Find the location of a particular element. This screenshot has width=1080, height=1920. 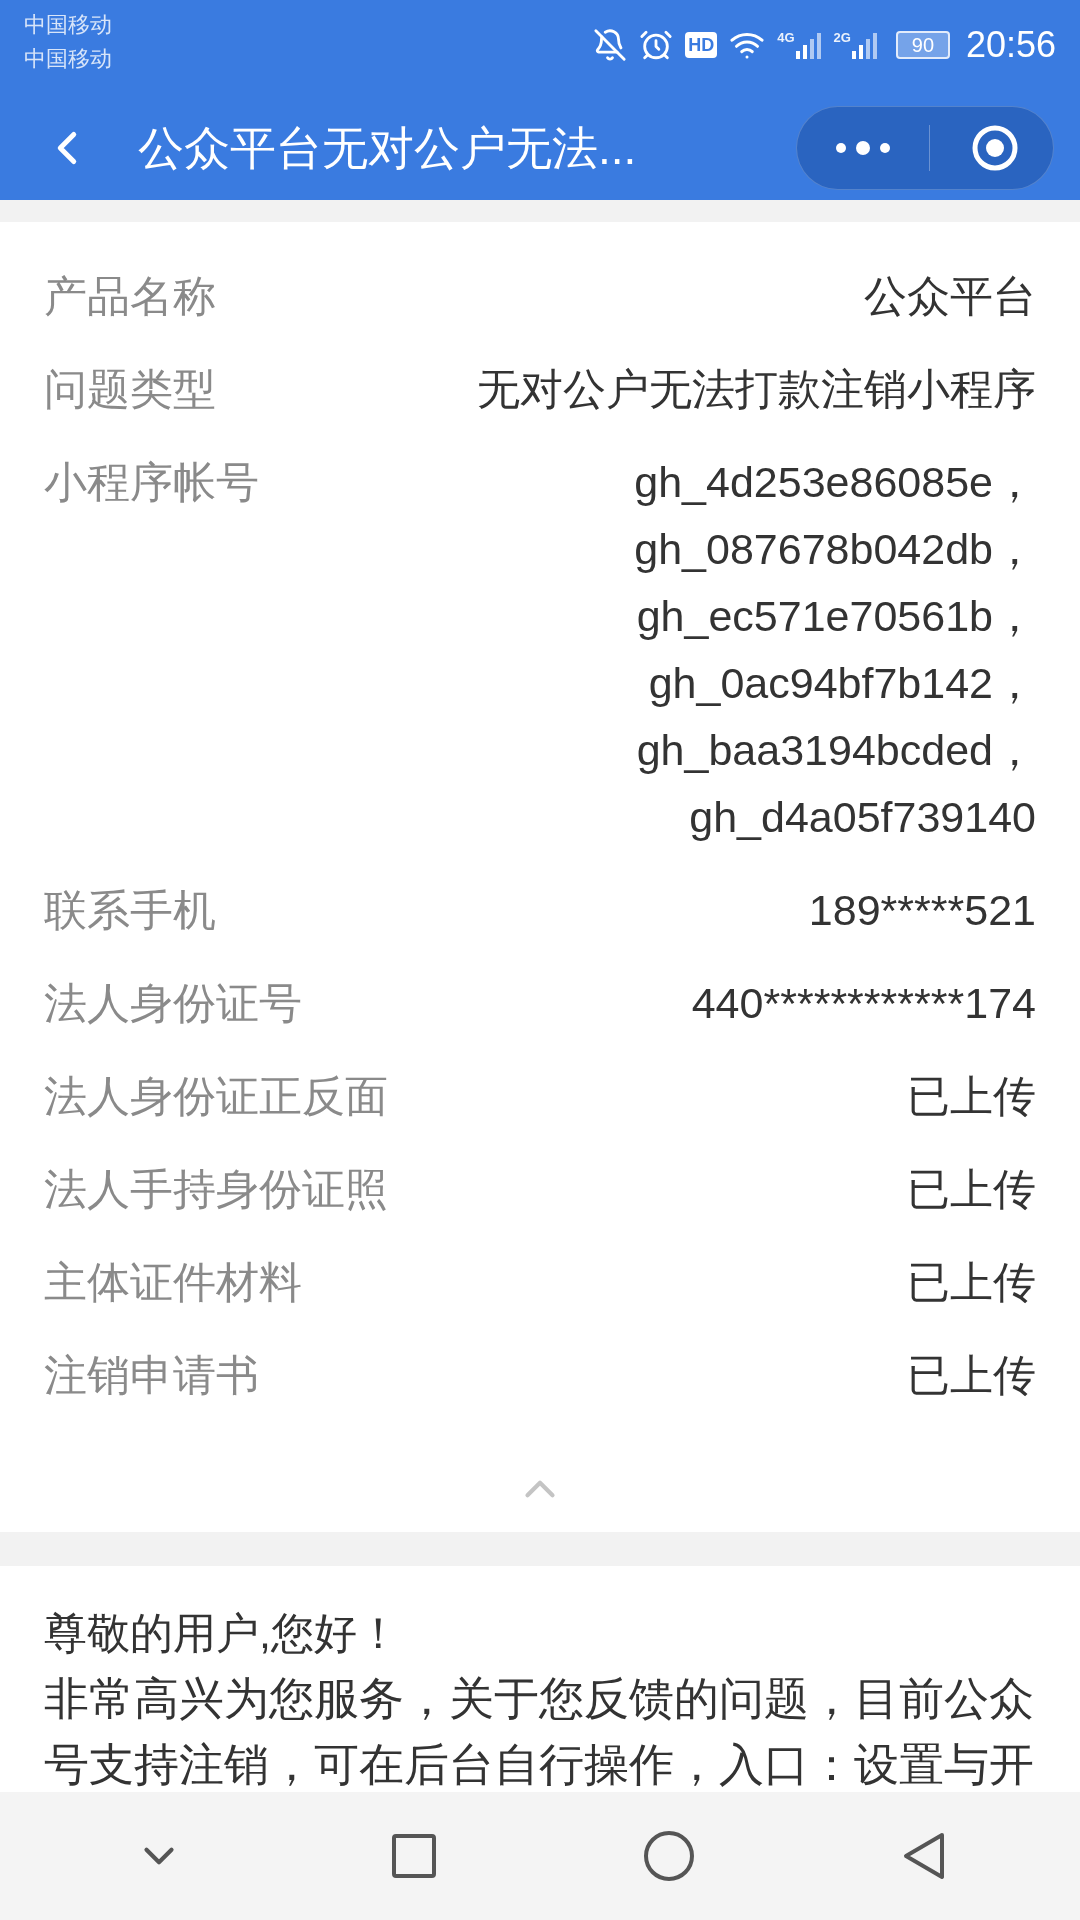

field-label: 法人身份证号 is located at coordinates (173, 1003).